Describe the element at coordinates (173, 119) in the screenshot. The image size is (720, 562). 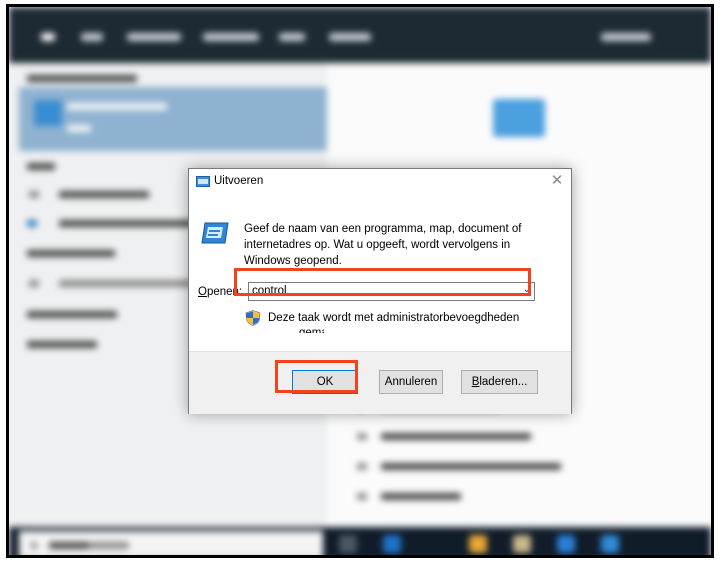
I see `best-match-item` at that location.